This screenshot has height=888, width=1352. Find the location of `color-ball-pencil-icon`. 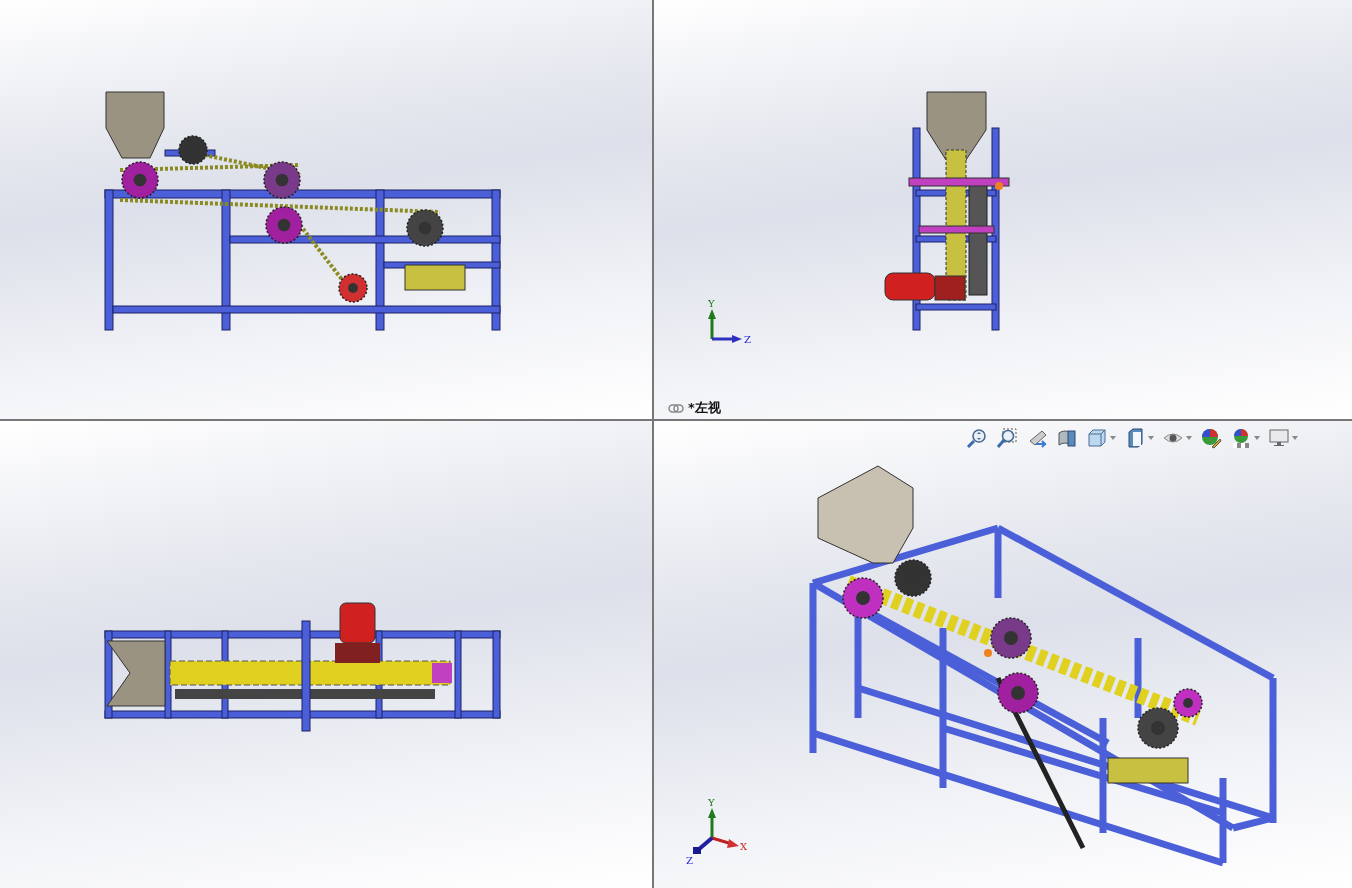

color-ball-pencil-icon is located at coordinates (1211, 438).